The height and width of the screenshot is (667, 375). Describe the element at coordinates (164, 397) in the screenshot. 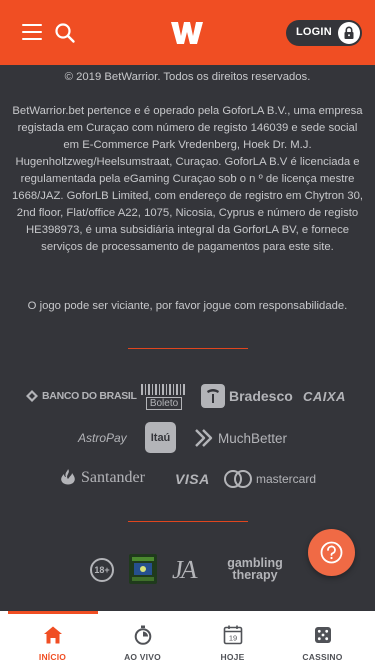

I see `boleto-logo: Boleto` at that location.